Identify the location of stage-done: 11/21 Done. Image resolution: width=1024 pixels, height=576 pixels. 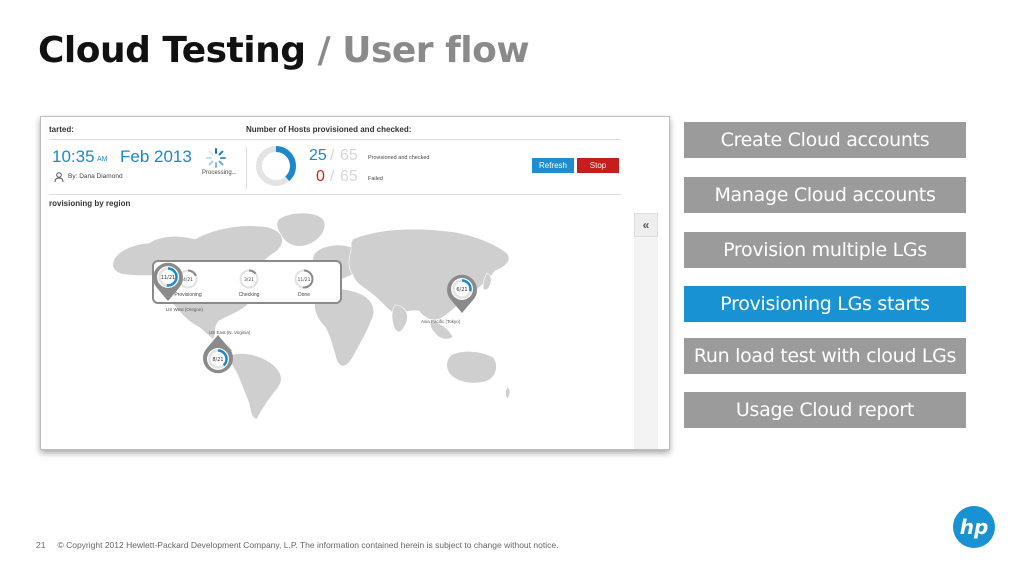
(304, 283).